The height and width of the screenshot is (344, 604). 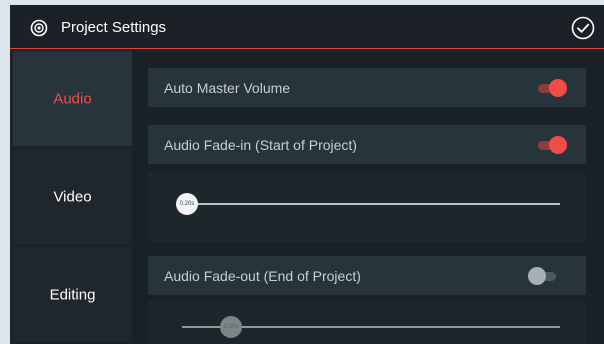 What do you see at coordinates (39, 28) in the screenshot?
I see `settings-ring-icon` at bounding box center [39, 28].